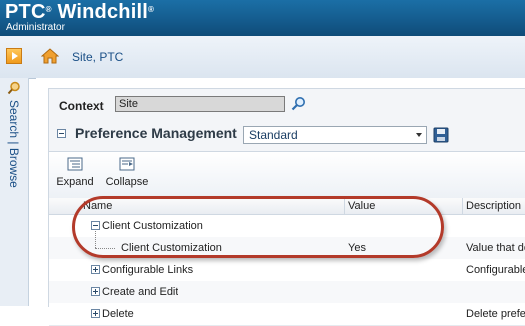 This screenshot has width=525, height=326. What do you see at coordinates (14, 195) in the screenshot?
I see `rail-tabs: Search | Browse` at bounding box center [14, 195].